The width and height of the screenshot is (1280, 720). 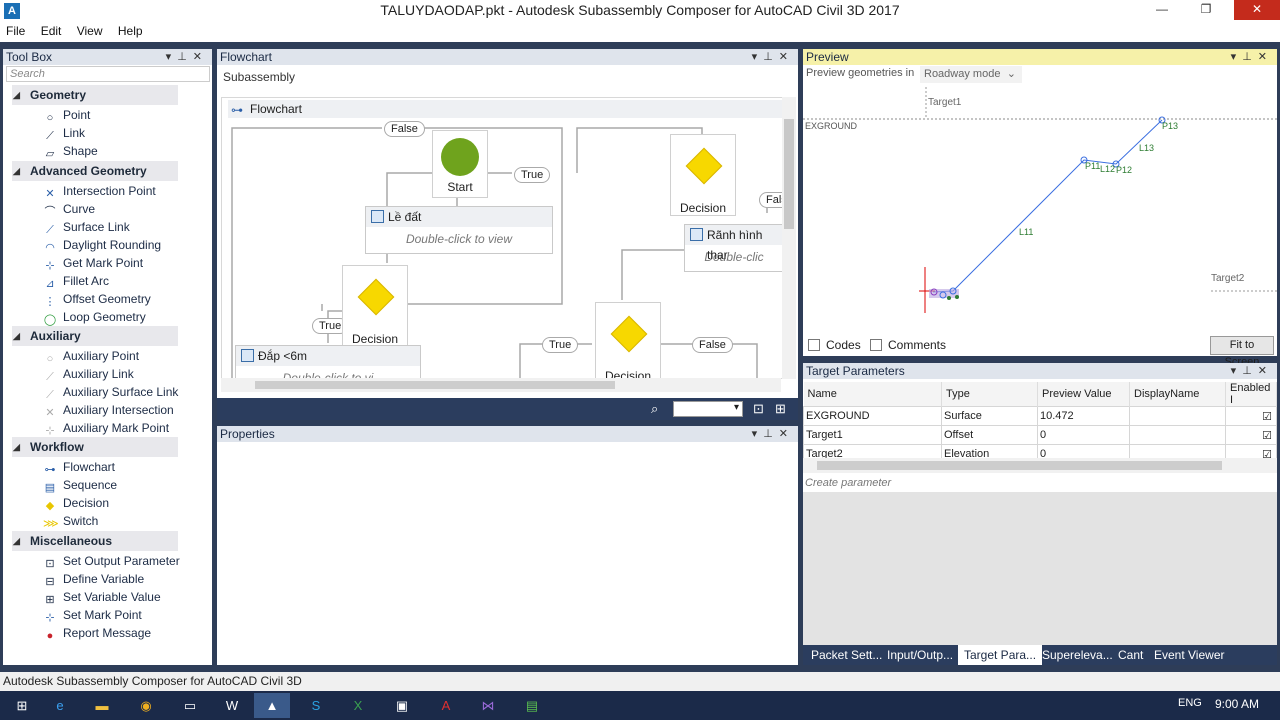 I want to click on tool-report-message: ● Report Message, so click(x=97, y=633).